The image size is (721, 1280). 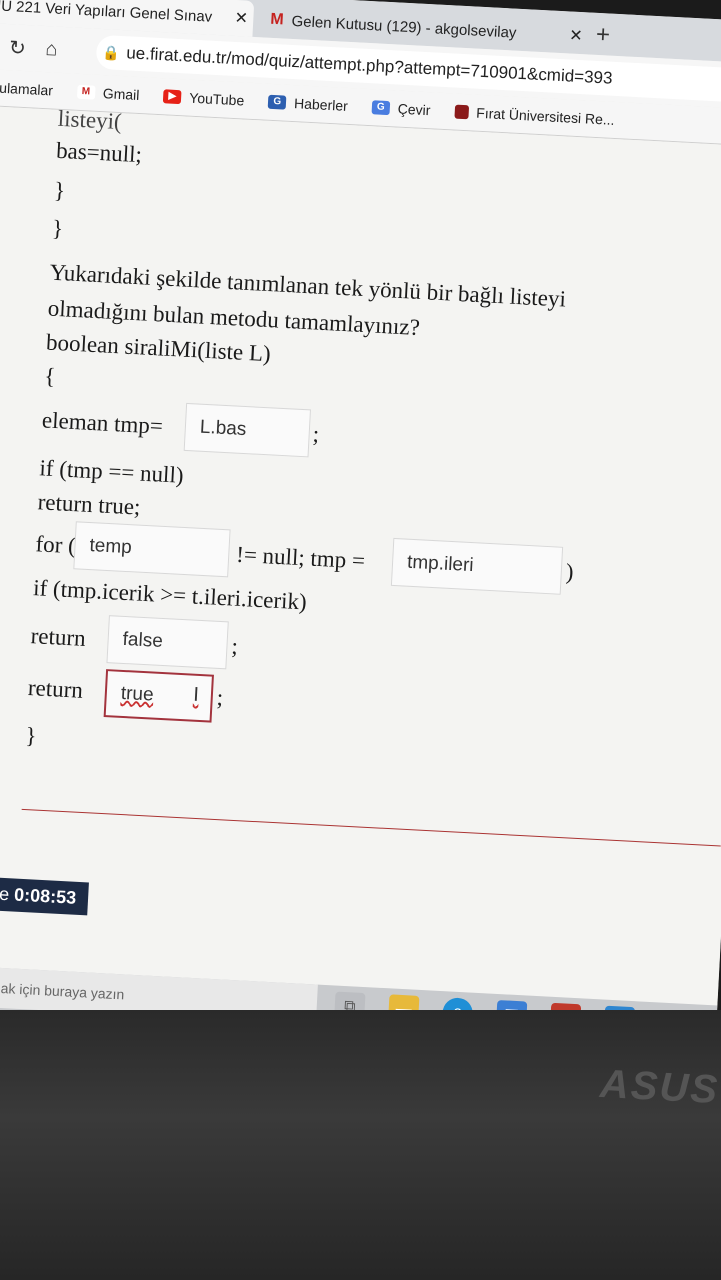 What do you see at coordinates (50, 376) in the screenshot?
I see `code-line: {` at bounding box center [50, 376].